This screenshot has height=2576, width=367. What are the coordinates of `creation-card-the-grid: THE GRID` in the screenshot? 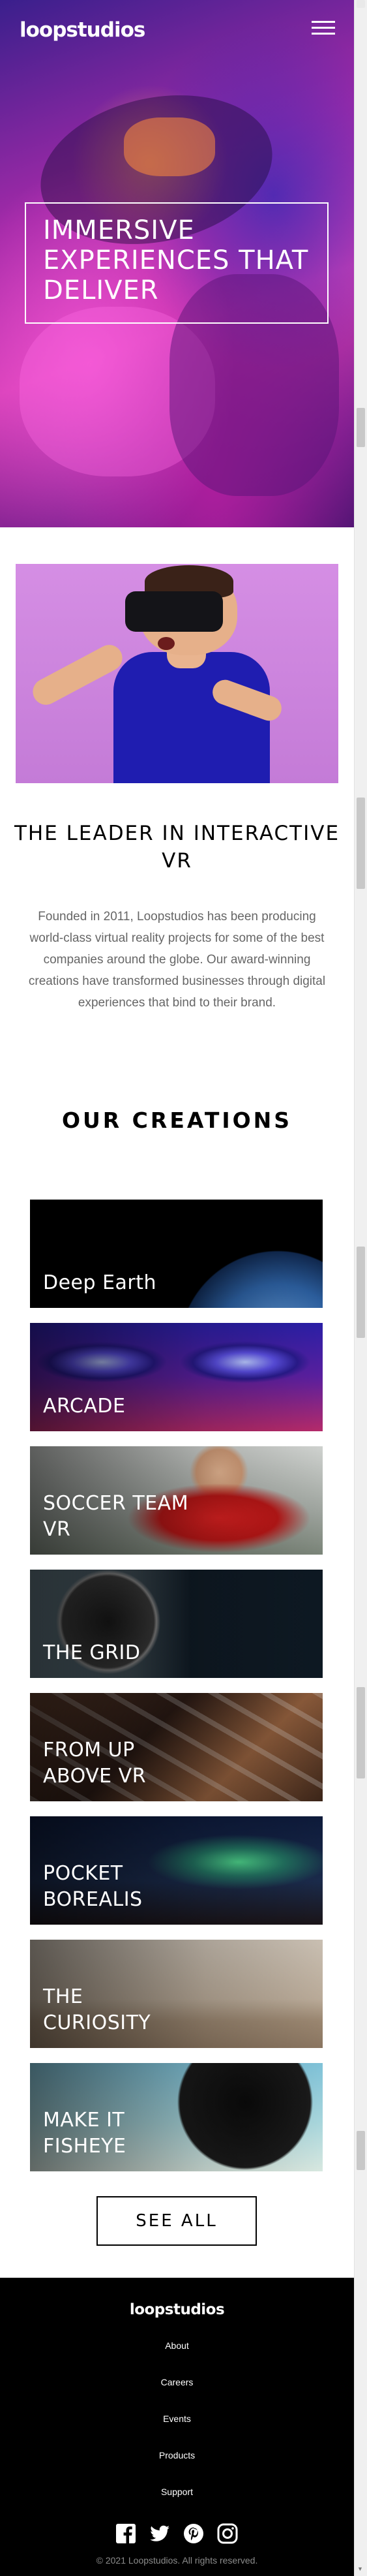 It's located at (176, 1624).